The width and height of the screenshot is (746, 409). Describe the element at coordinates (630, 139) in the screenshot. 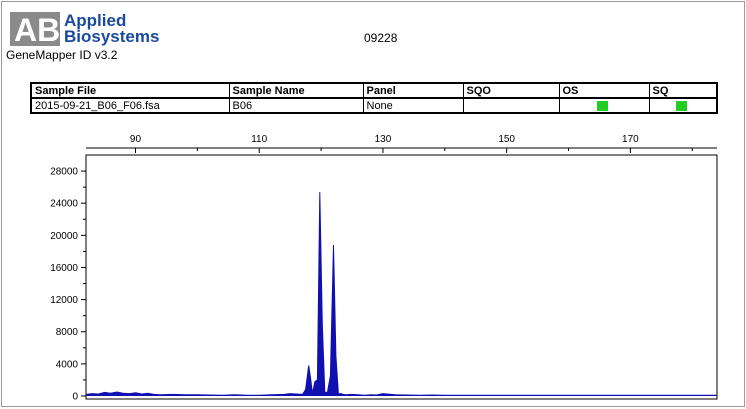

I see `x-tick-label: 170` at that location.